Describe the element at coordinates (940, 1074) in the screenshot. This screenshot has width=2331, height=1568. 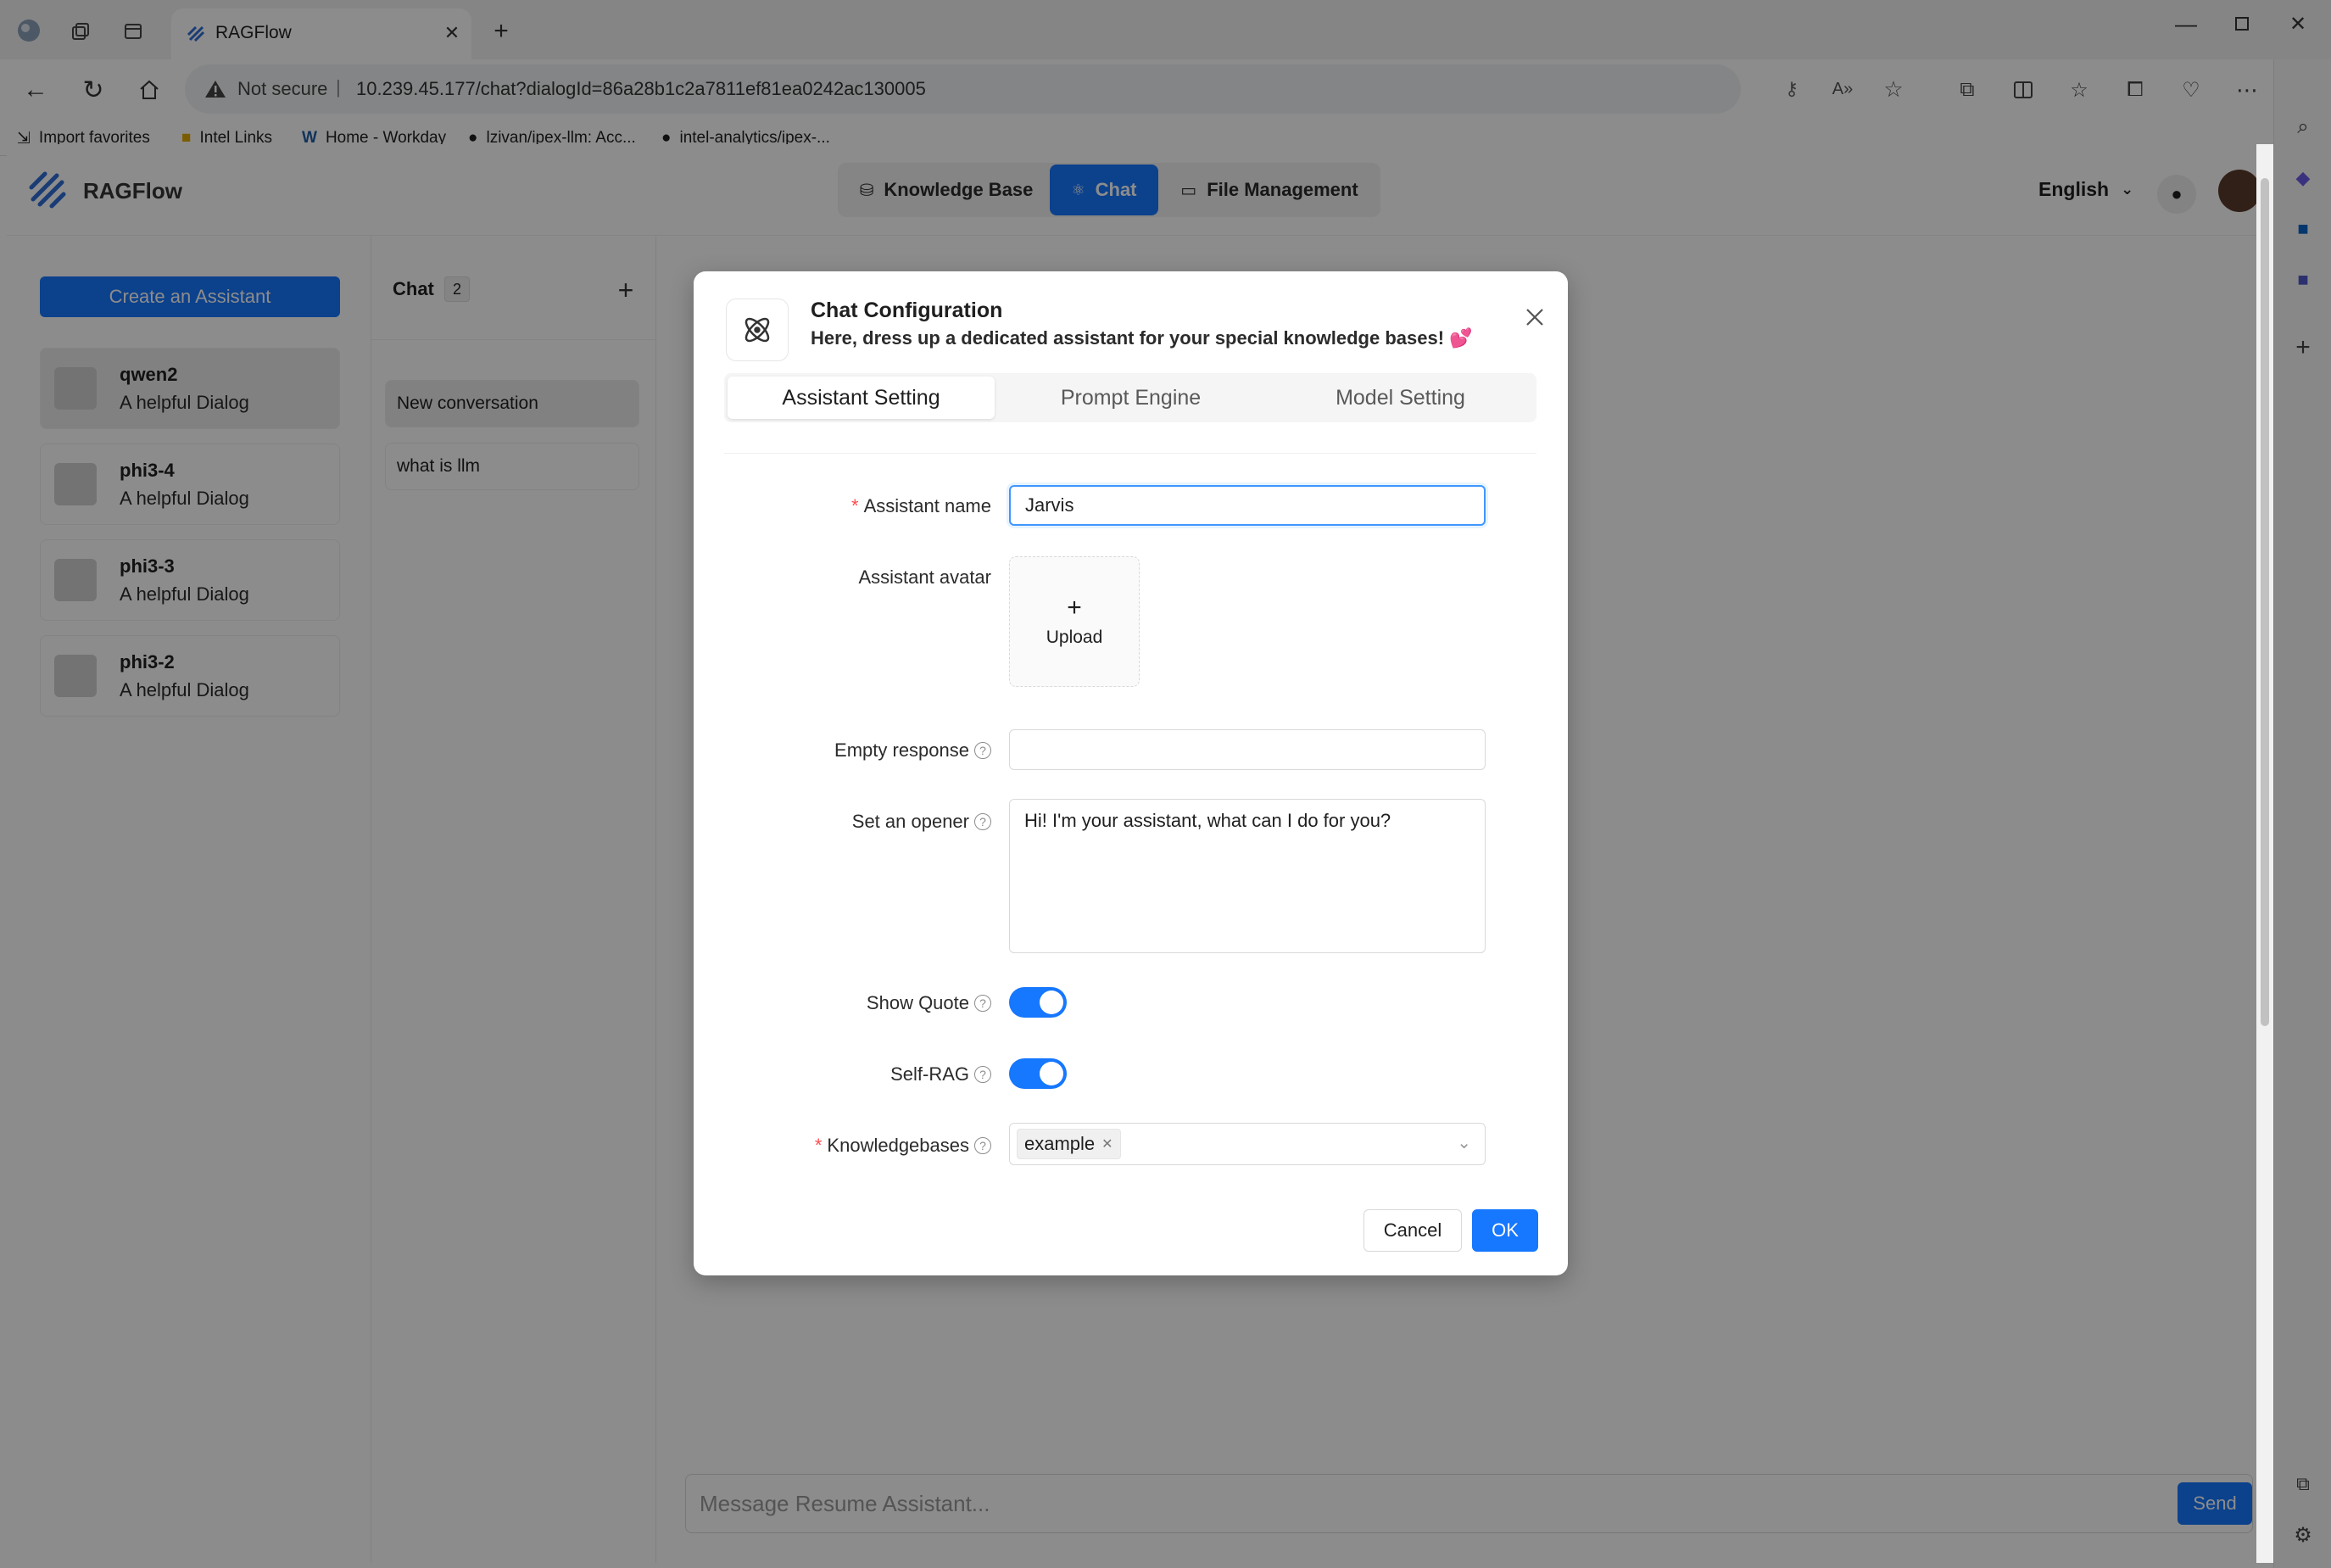
I see `self-rag-label: Self-RAG ?` at that location.